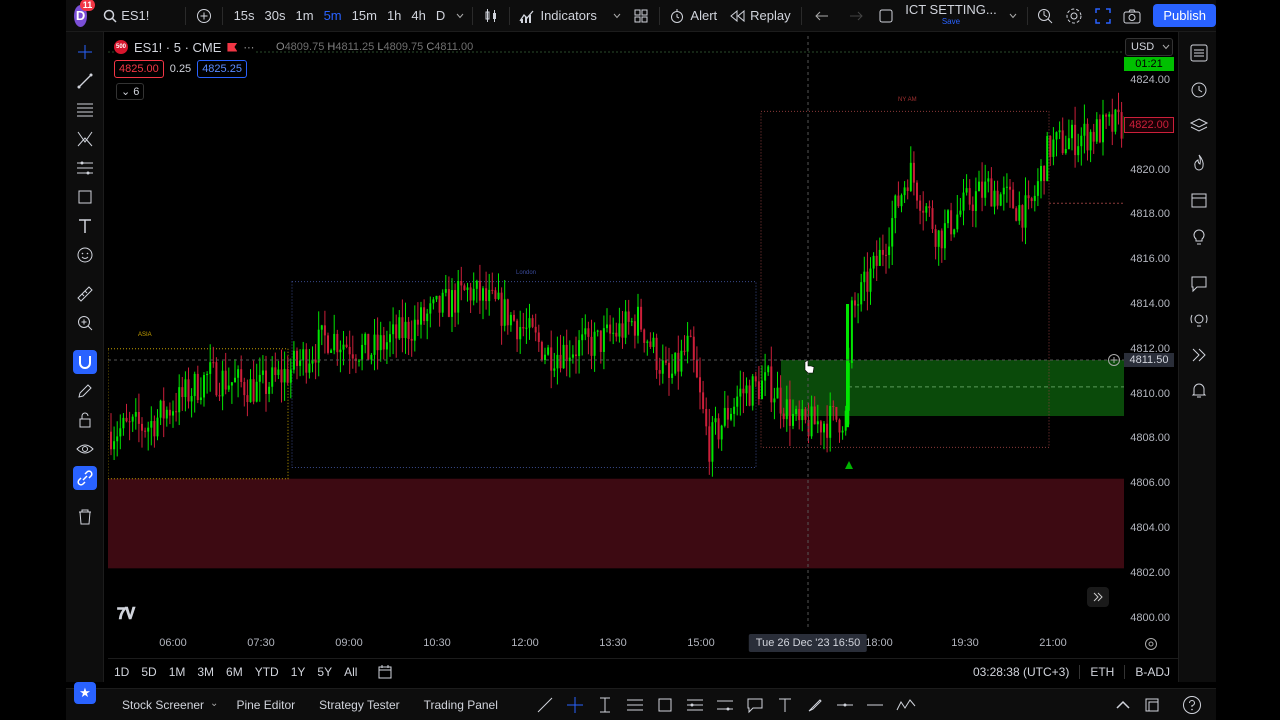 This screenshot has width=1280, height=720. I want to click on chart-type-button, so click(491, 16).